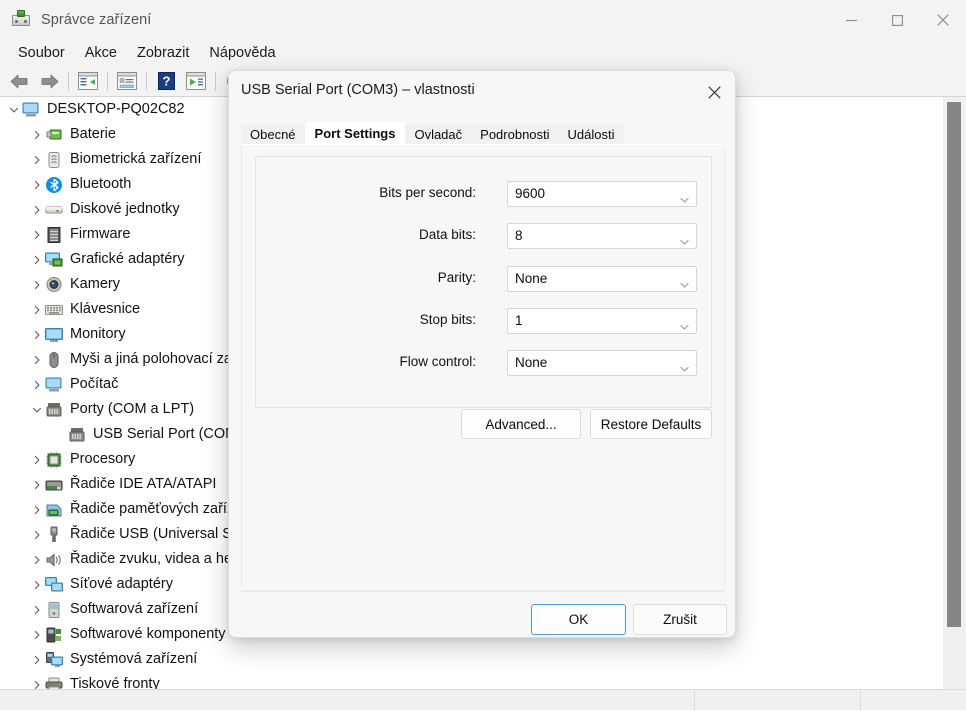 This screenshot has height=711, width=966. Describe the element at coordinates (578, 619) in the screenshot. I see `ok-button: OK` at that location.